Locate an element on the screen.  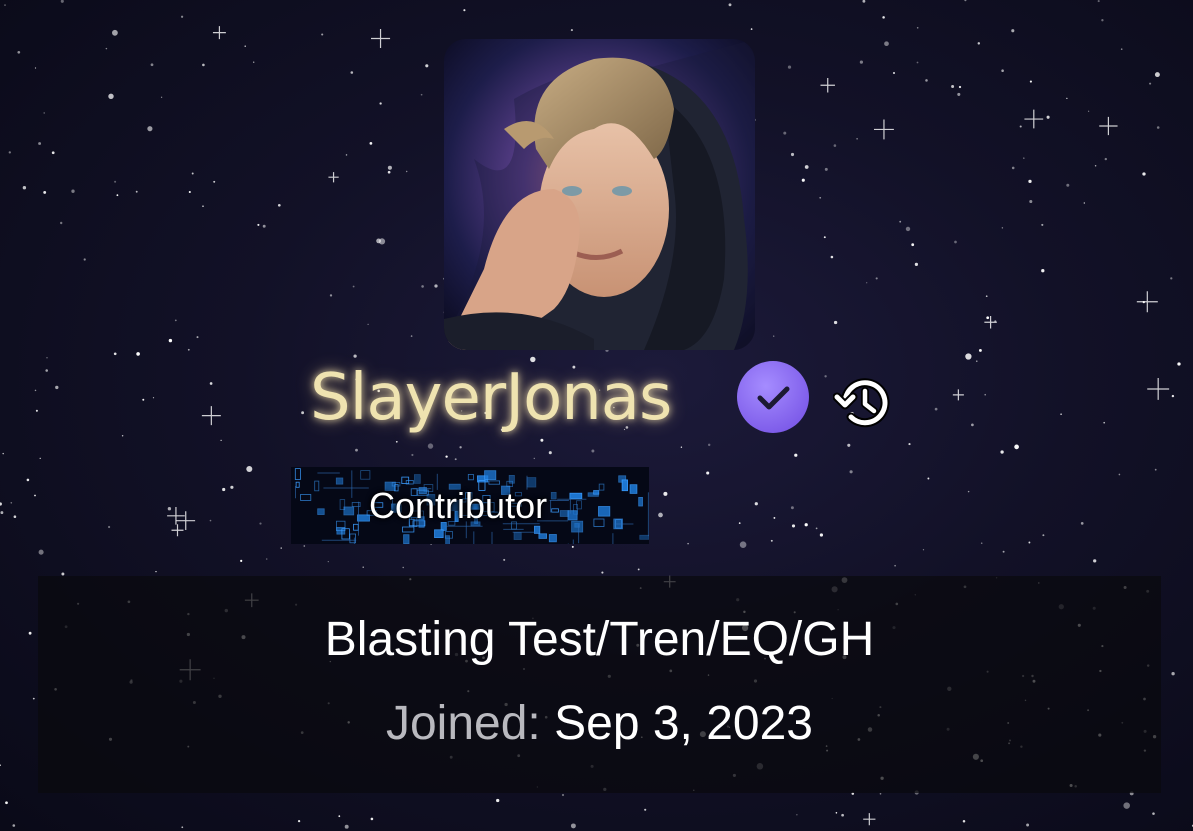
joined-label: Joined: is located at coordinates (463, 723).